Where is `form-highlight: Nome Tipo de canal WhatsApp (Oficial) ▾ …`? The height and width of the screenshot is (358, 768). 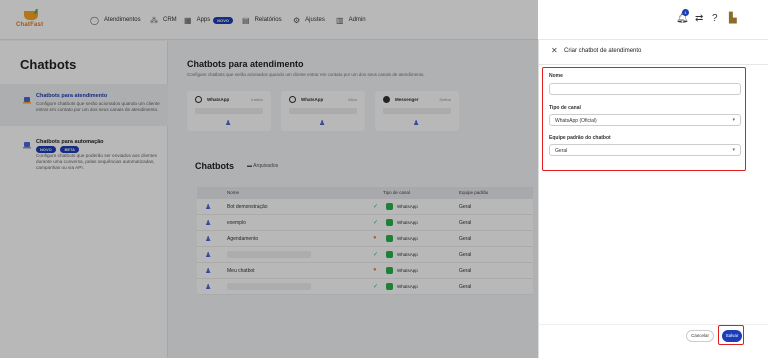 form-highlight: Nome Tipo de canal WhatsApp (Oficial) ▾ … is located at coordinates (644, 119).